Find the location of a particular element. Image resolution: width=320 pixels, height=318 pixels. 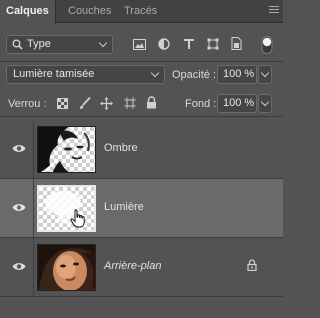

blend-row: Lumière tamisée Opacité : 100 % is located at coordinates (141, 76).